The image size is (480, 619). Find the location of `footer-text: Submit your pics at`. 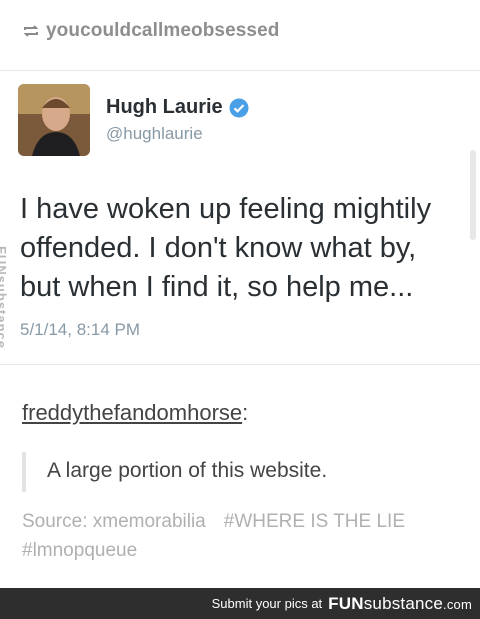

footer-text: Submit your pics at is located at coordinates (267, 603).